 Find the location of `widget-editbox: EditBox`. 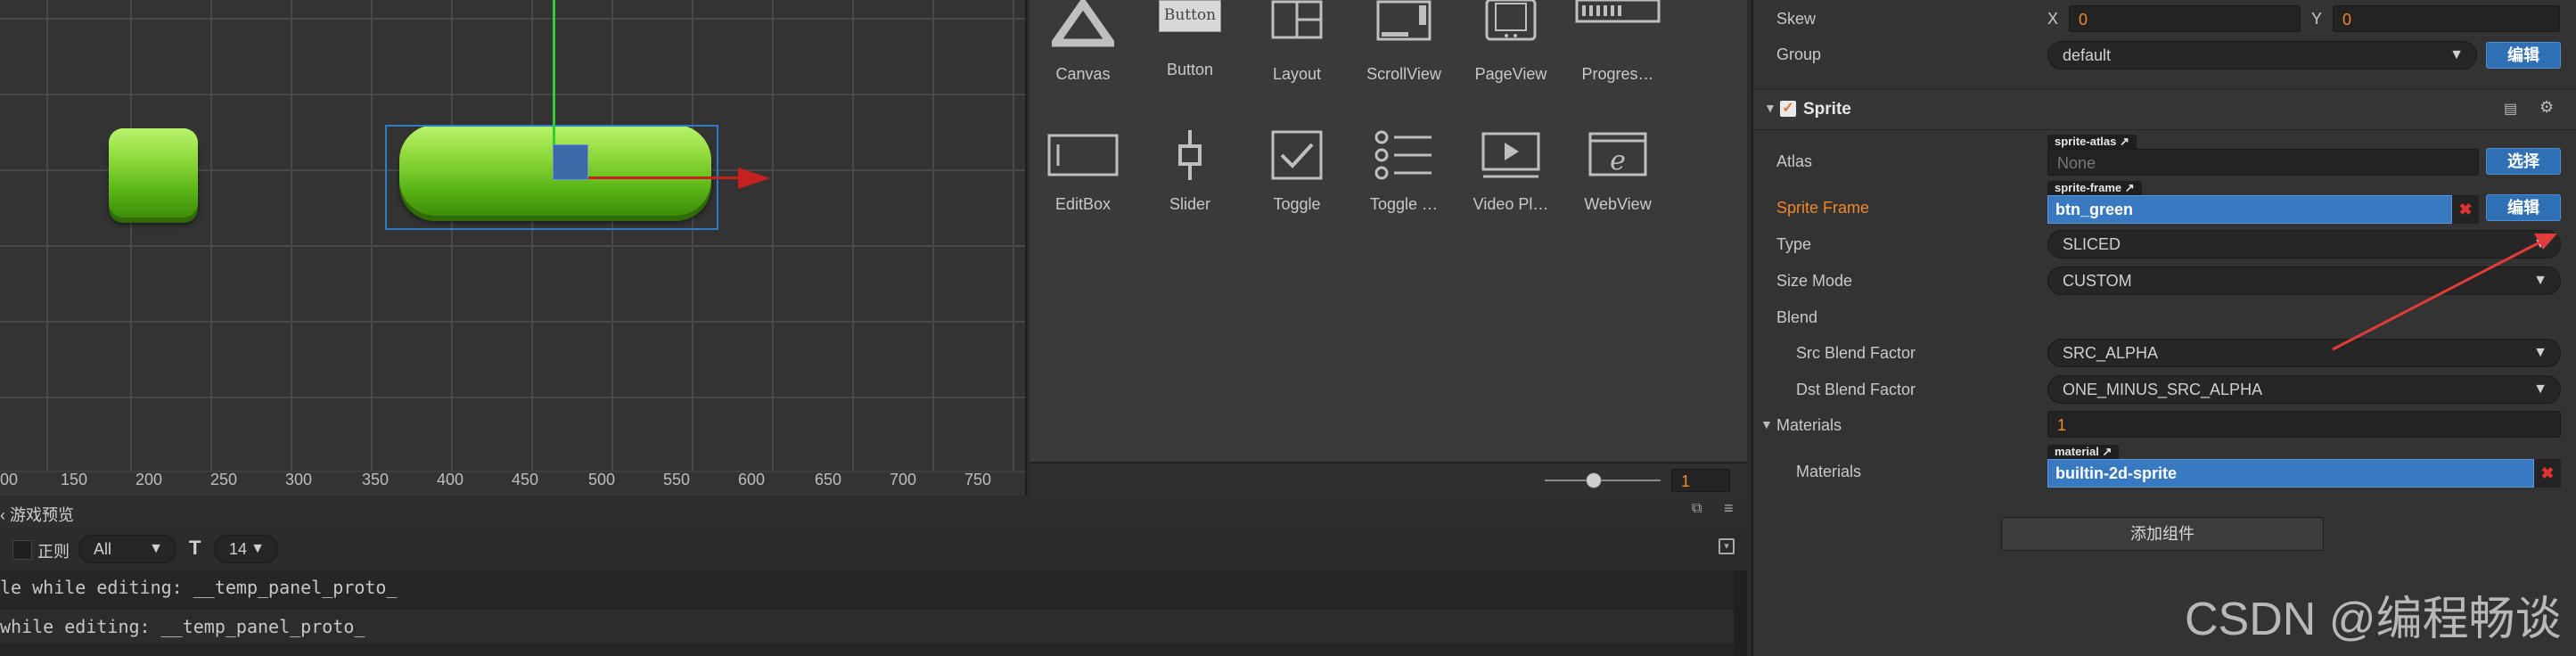

widget-editbox: EditBox is located at coordinates (1083, 172).